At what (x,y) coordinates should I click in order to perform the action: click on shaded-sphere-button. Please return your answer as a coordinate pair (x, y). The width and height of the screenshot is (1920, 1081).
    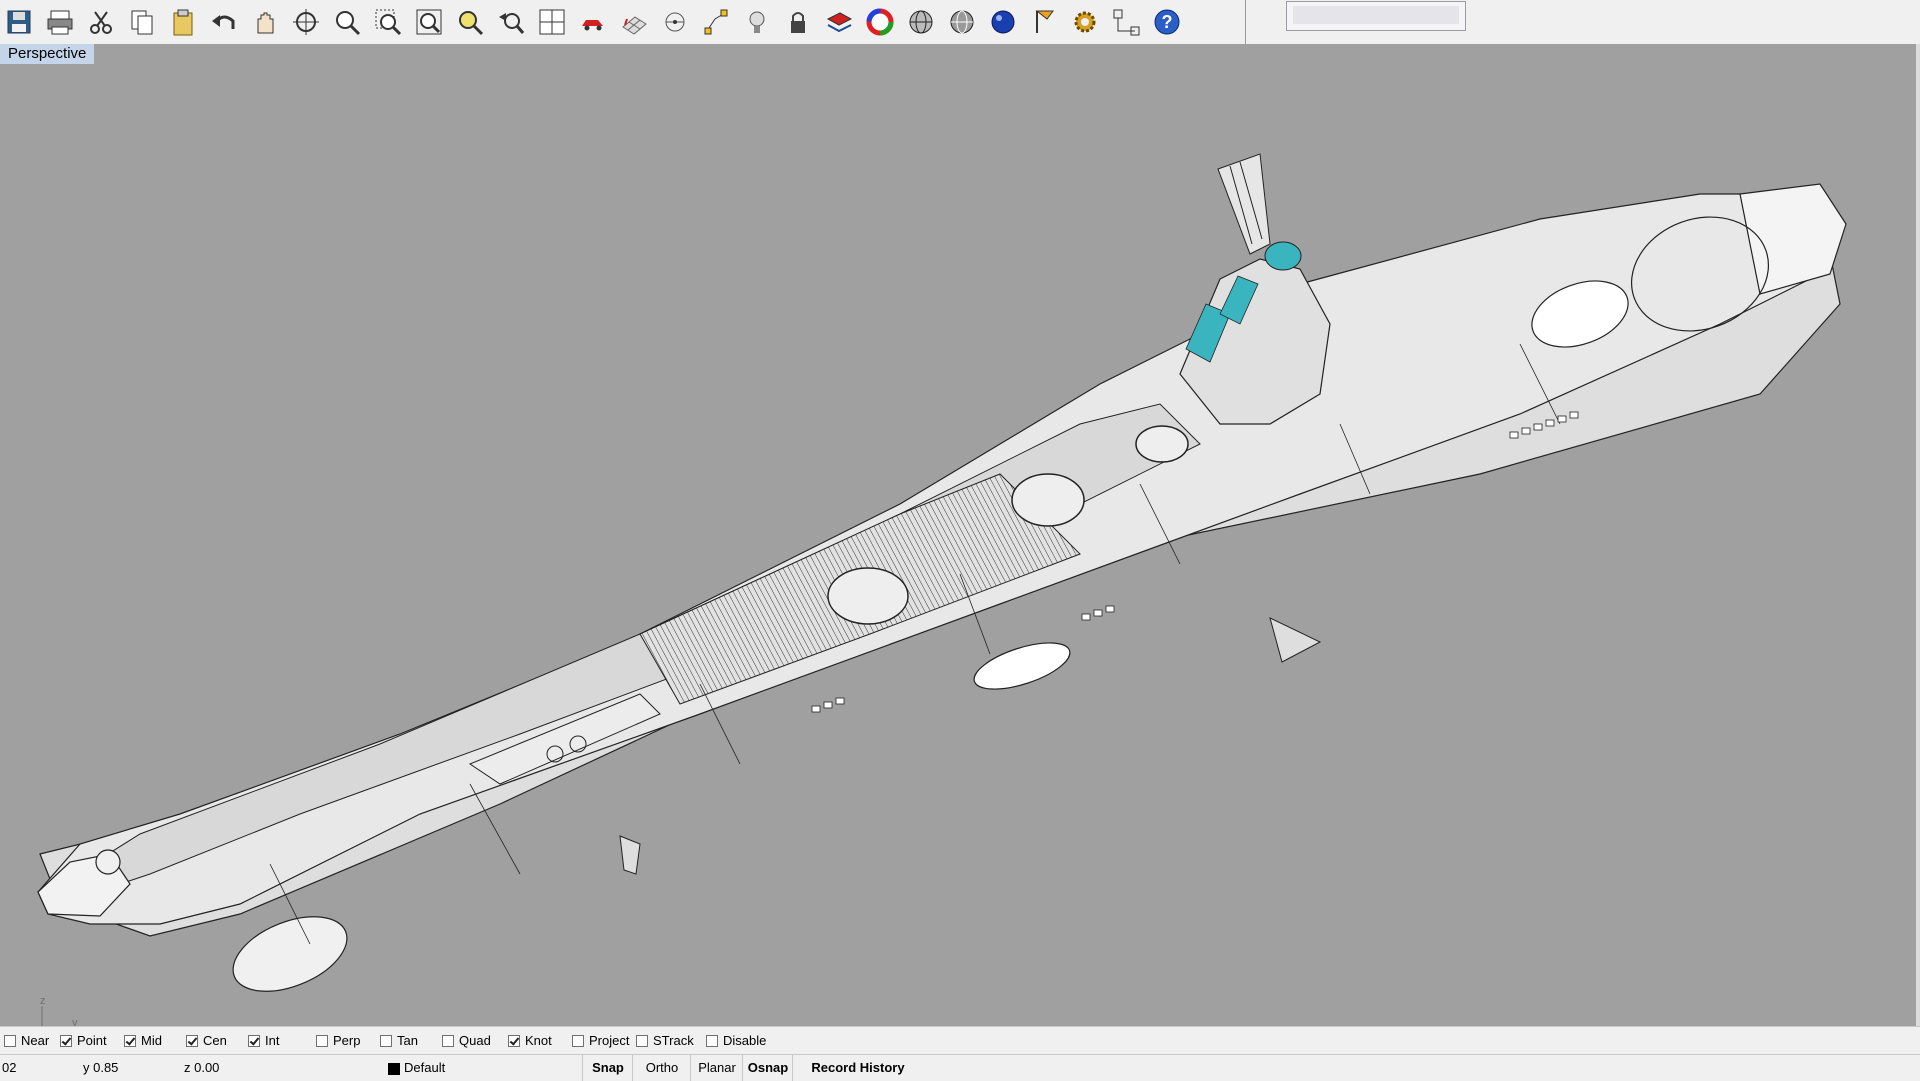
    Looking at the image, I should click on (962, 22).